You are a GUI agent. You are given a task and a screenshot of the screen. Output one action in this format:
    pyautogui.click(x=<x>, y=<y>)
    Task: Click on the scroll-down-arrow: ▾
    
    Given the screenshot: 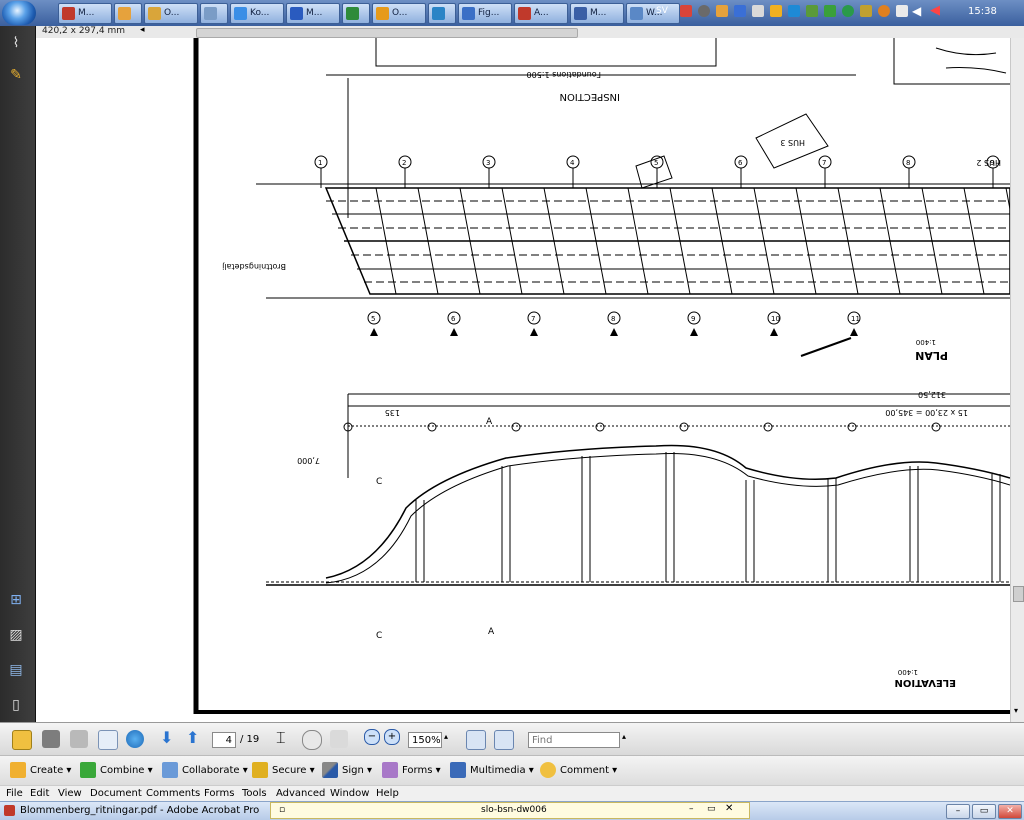 What is the action you would take?
    pyautogui.click(x=1016, y=710)
    